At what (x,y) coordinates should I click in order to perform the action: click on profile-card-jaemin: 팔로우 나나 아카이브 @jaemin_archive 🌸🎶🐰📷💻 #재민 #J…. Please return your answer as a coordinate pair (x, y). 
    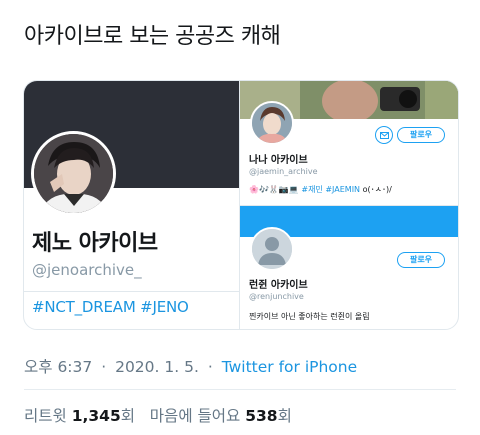
    Looking at the image, I should click on (349, 143).